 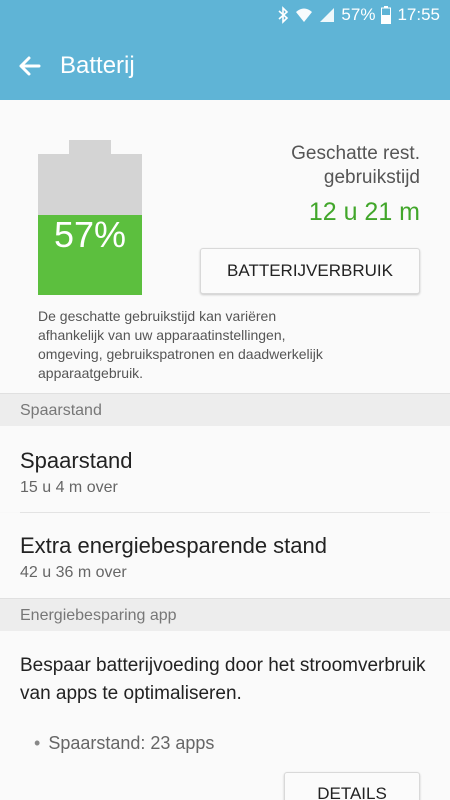 What do you see at coordinates (69, 487) in the screenshot?
I see `list-item-subtitle: 15 u 4 m over` at bounding box center [69, 487].